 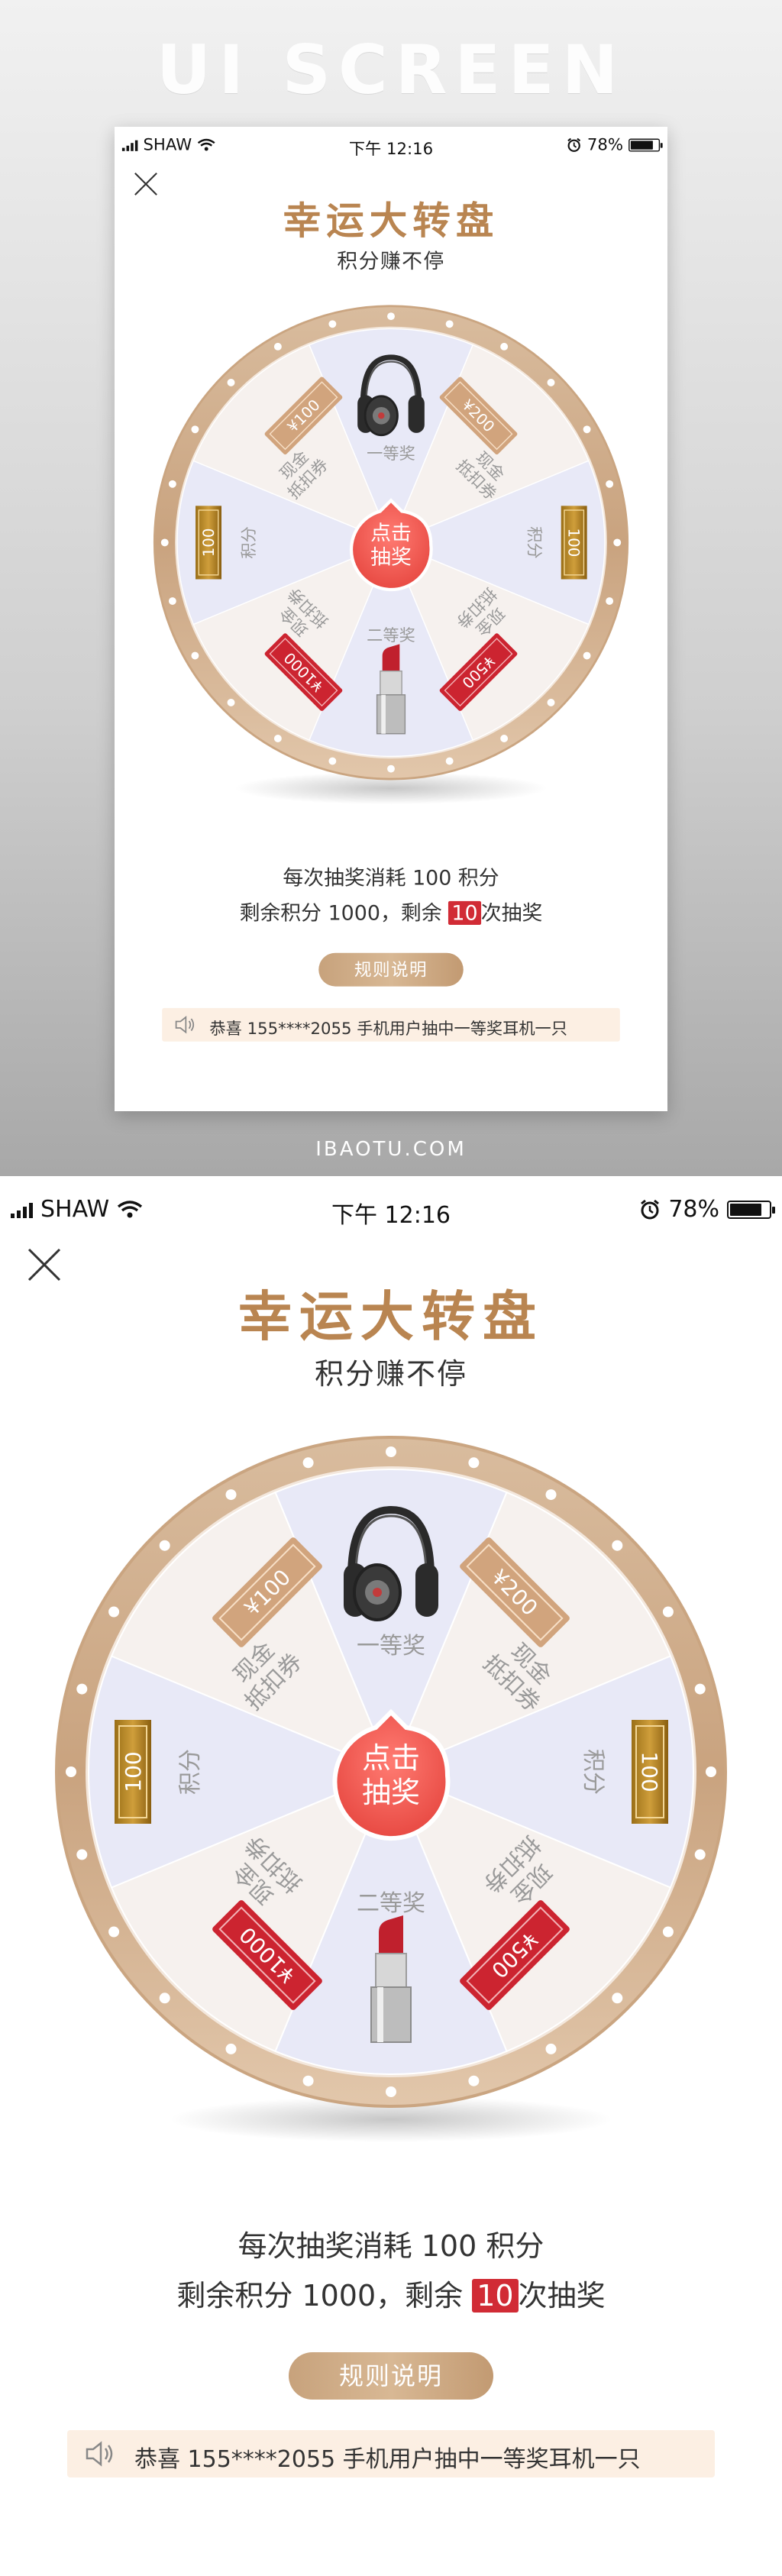 I want to click on prize-label-points-right: 积分, so click(x=534, y=542).